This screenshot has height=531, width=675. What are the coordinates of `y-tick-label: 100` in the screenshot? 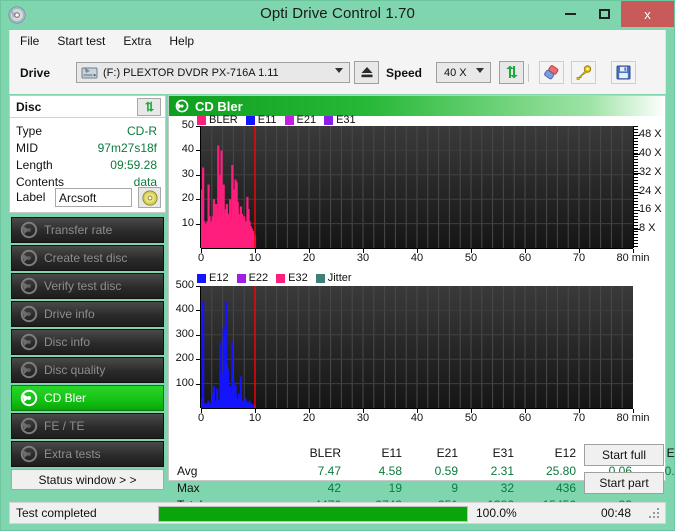 It's located at (184, 382).